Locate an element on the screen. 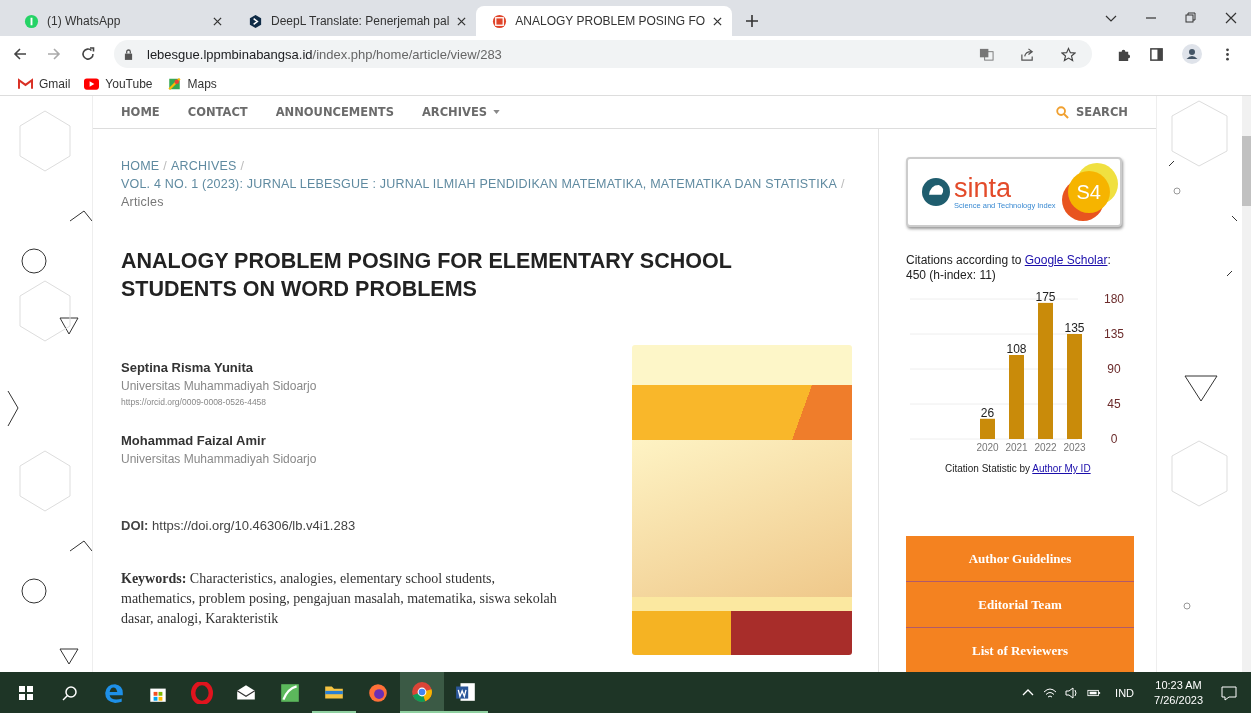 The height and width of the screenshot is (713, 1251). axis-tick-label: 180 is located at coordinates (1114, 299).